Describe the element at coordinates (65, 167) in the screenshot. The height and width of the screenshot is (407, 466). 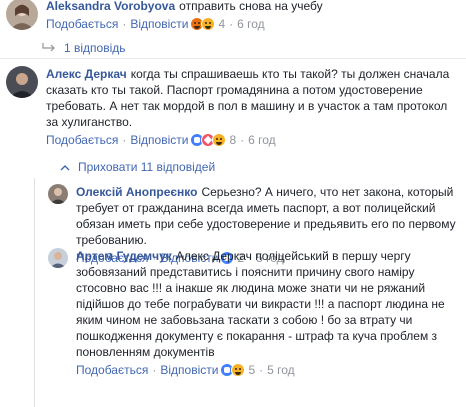
I see `chevron-up-icon` at that location.